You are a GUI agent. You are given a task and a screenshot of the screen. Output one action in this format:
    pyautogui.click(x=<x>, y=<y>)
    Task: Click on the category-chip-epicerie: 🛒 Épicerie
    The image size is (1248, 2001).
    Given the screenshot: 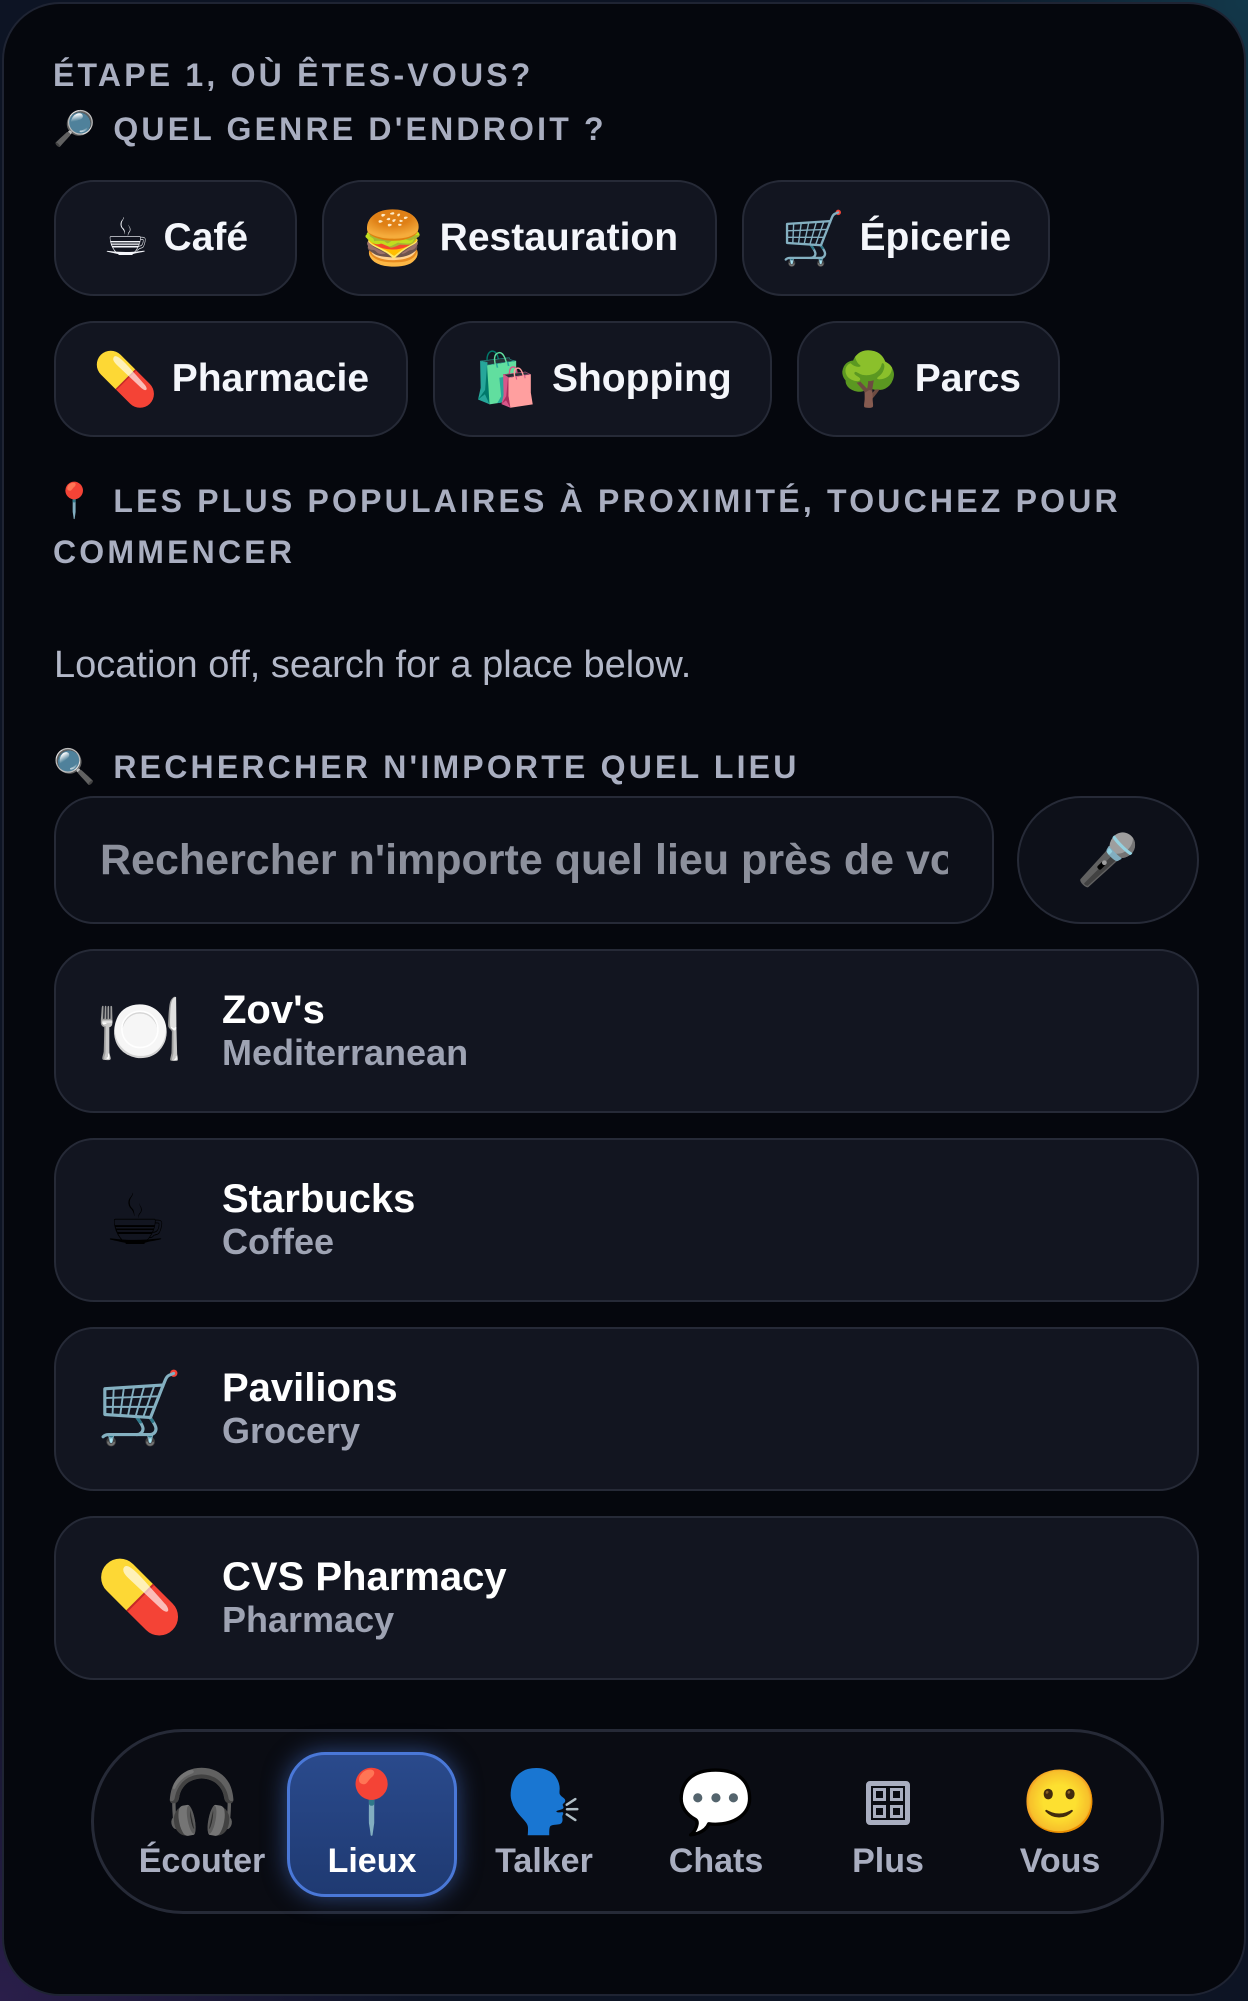 What is the action you would take?
    pyautogui.click(x=896, y=238)
    